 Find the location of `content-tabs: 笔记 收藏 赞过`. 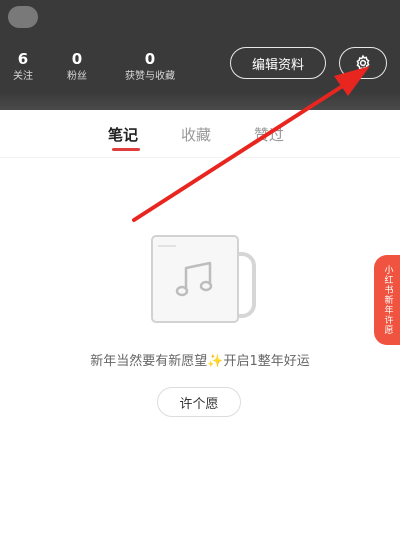

content-tabs: 笔记 收藏 赞过 is located at coordinates (200, 133).